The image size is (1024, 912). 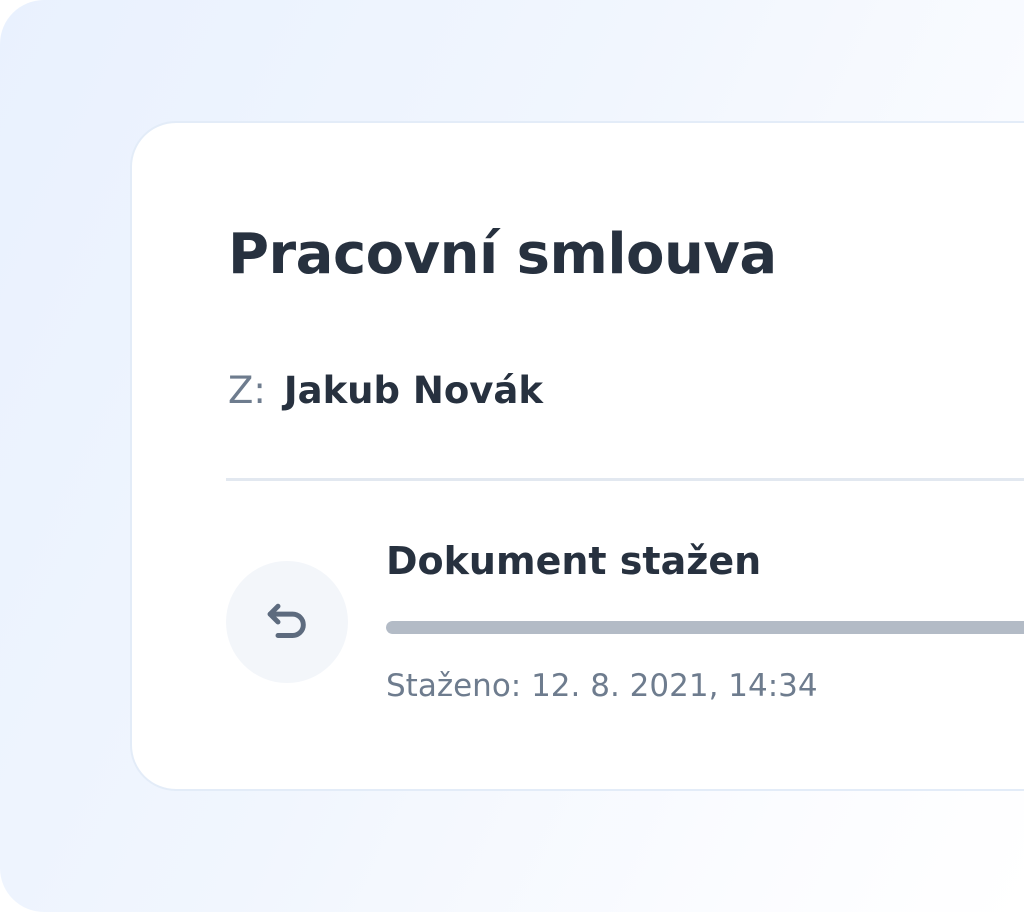 I want to click on undo-button, so click(x=287, y=622).